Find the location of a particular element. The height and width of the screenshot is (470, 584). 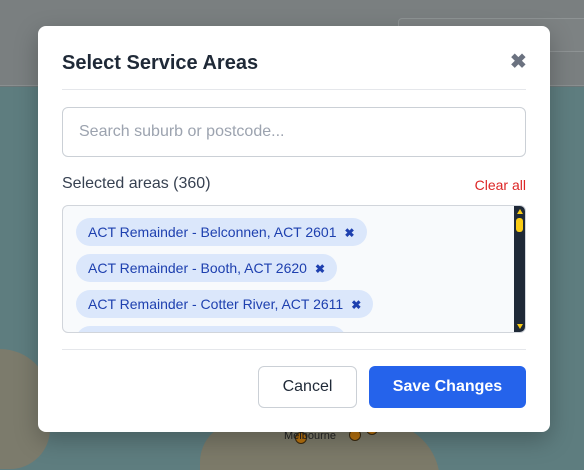

list-scrollbar is located at coordinates (519, 269).